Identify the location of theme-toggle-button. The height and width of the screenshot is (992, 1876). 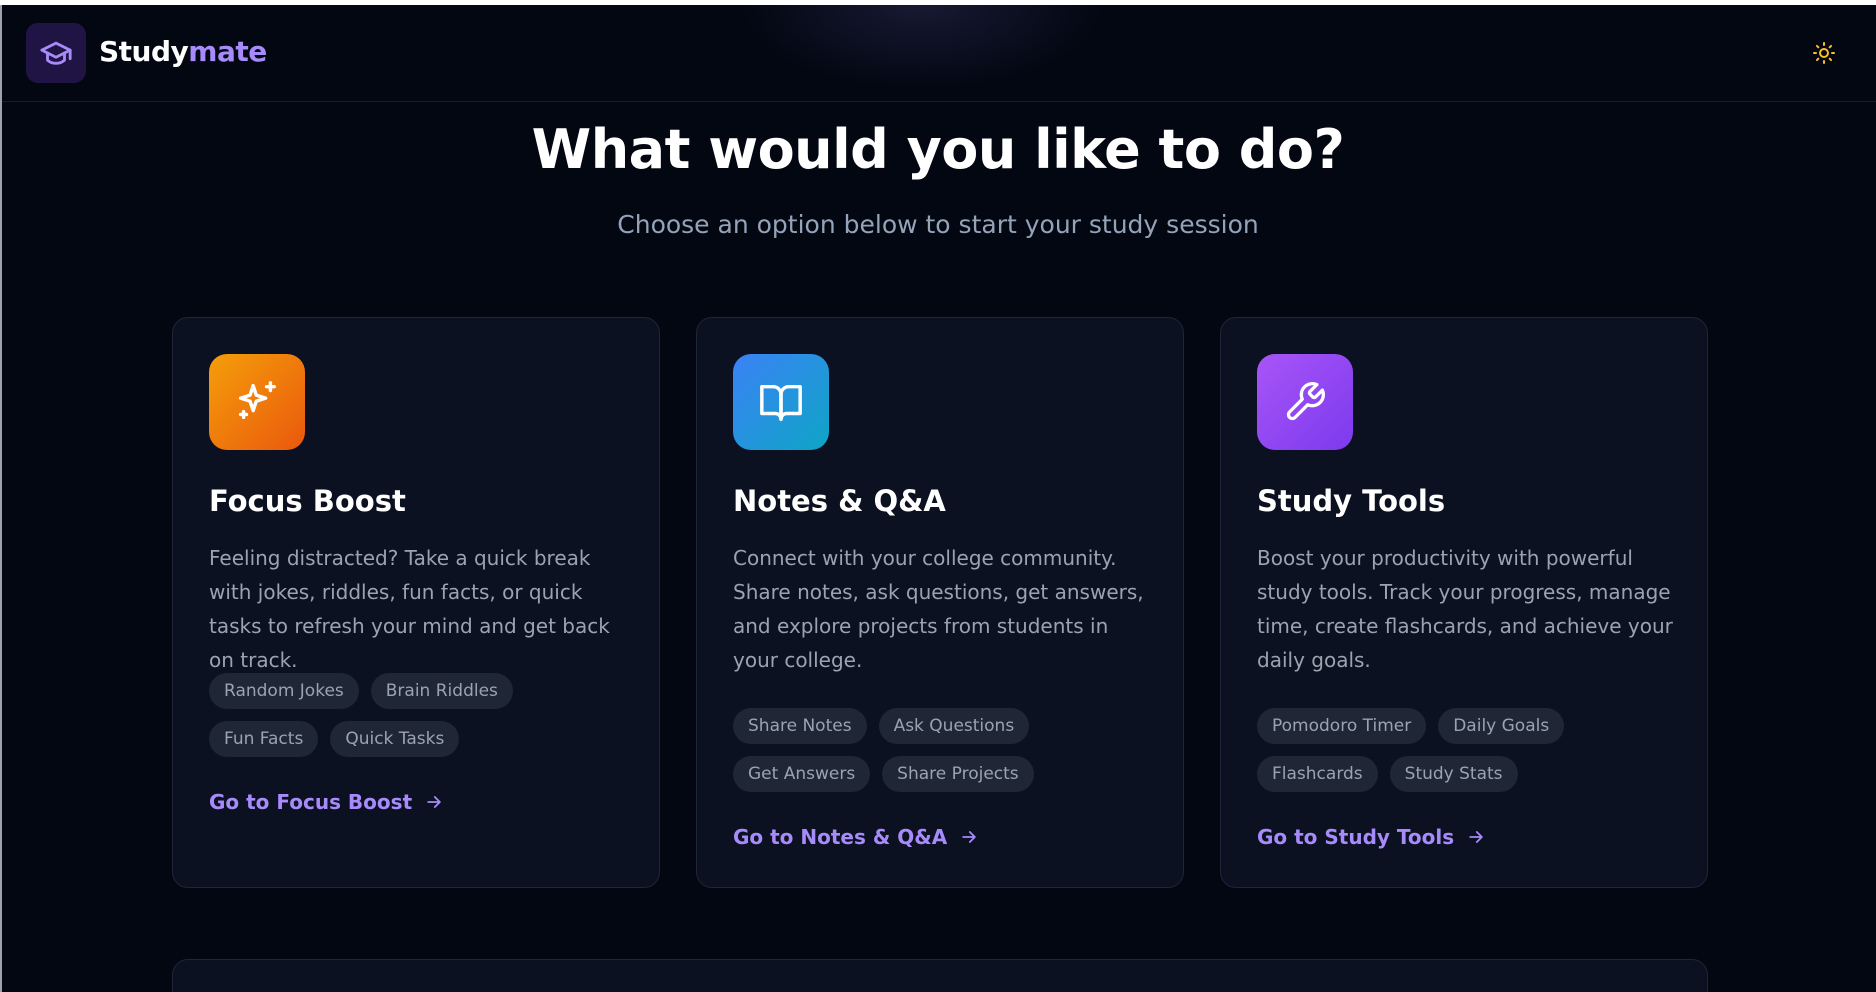
(1824, 53).